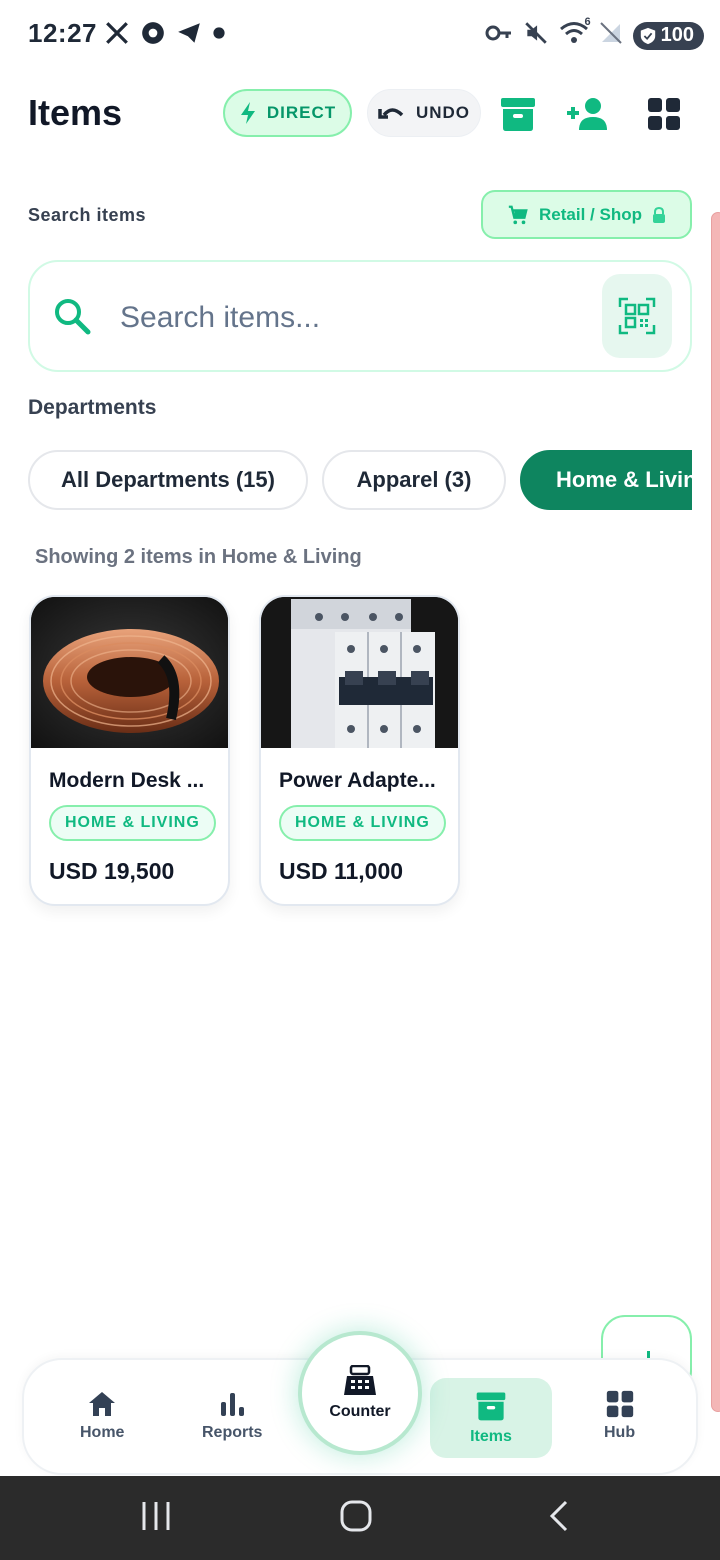 Image resolution: width=720 pixels, height=1560 pixels. What do you see at coordinates (341, 871) in the screenshot?
I see `item-price: USD 11,000` at bounding box center [341, 871].